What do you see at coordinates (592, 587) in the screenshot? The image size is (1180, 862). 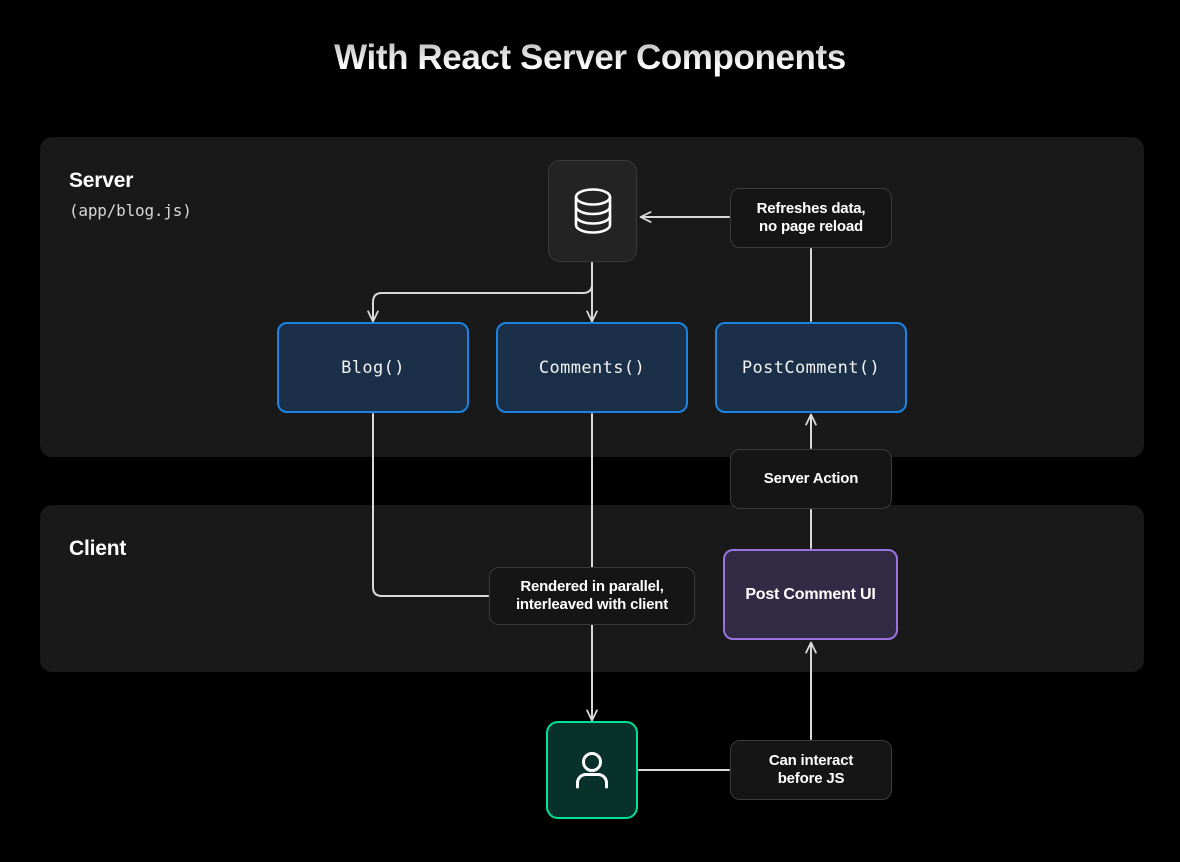 I see `annotation-rendered-parallel-line1: Rendered in parallel,` at bounding box center [592, 587].